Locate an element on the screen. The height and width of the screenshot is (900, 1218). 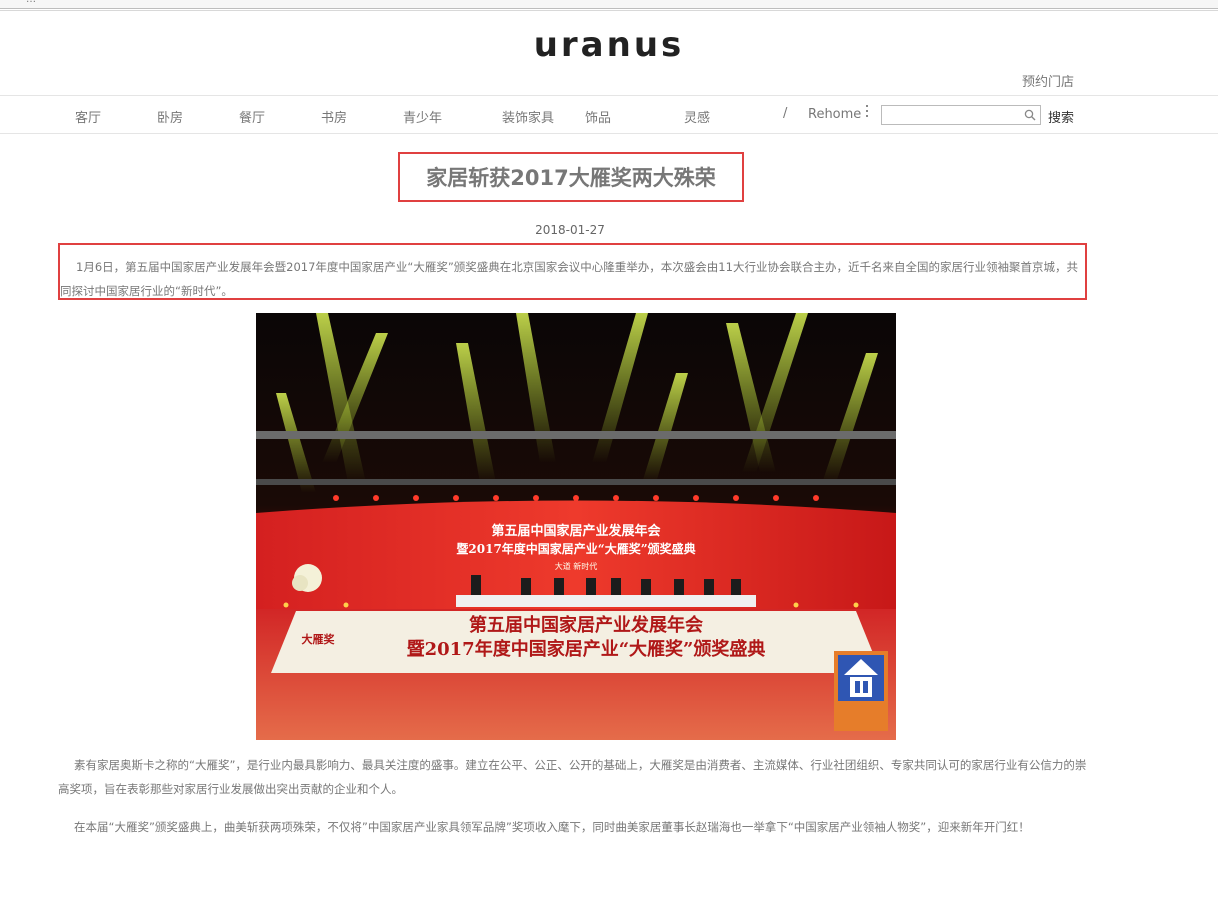
nav-item-youth: 青少年 is located at coordinates (422, 116).